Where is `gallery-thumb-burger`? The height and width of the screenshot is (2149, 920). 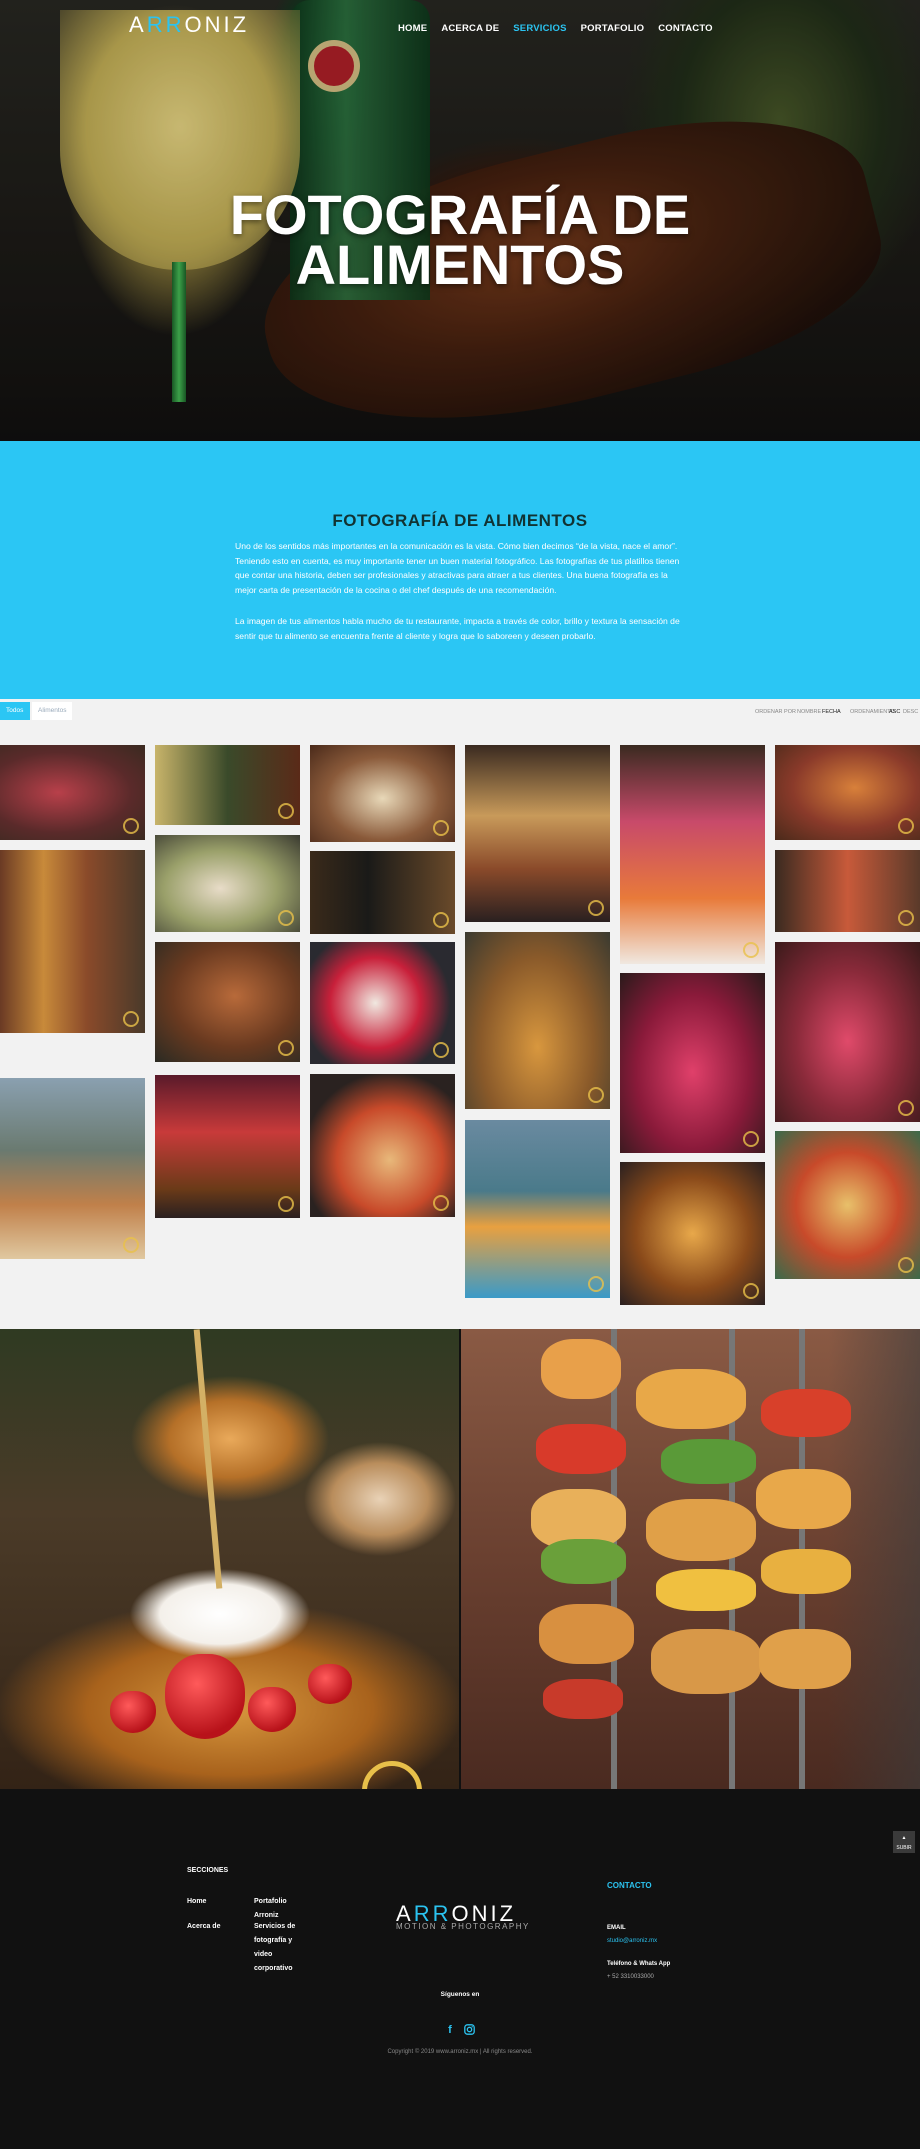 gallery-thumb-burger is located at coordinates (227, 1002).